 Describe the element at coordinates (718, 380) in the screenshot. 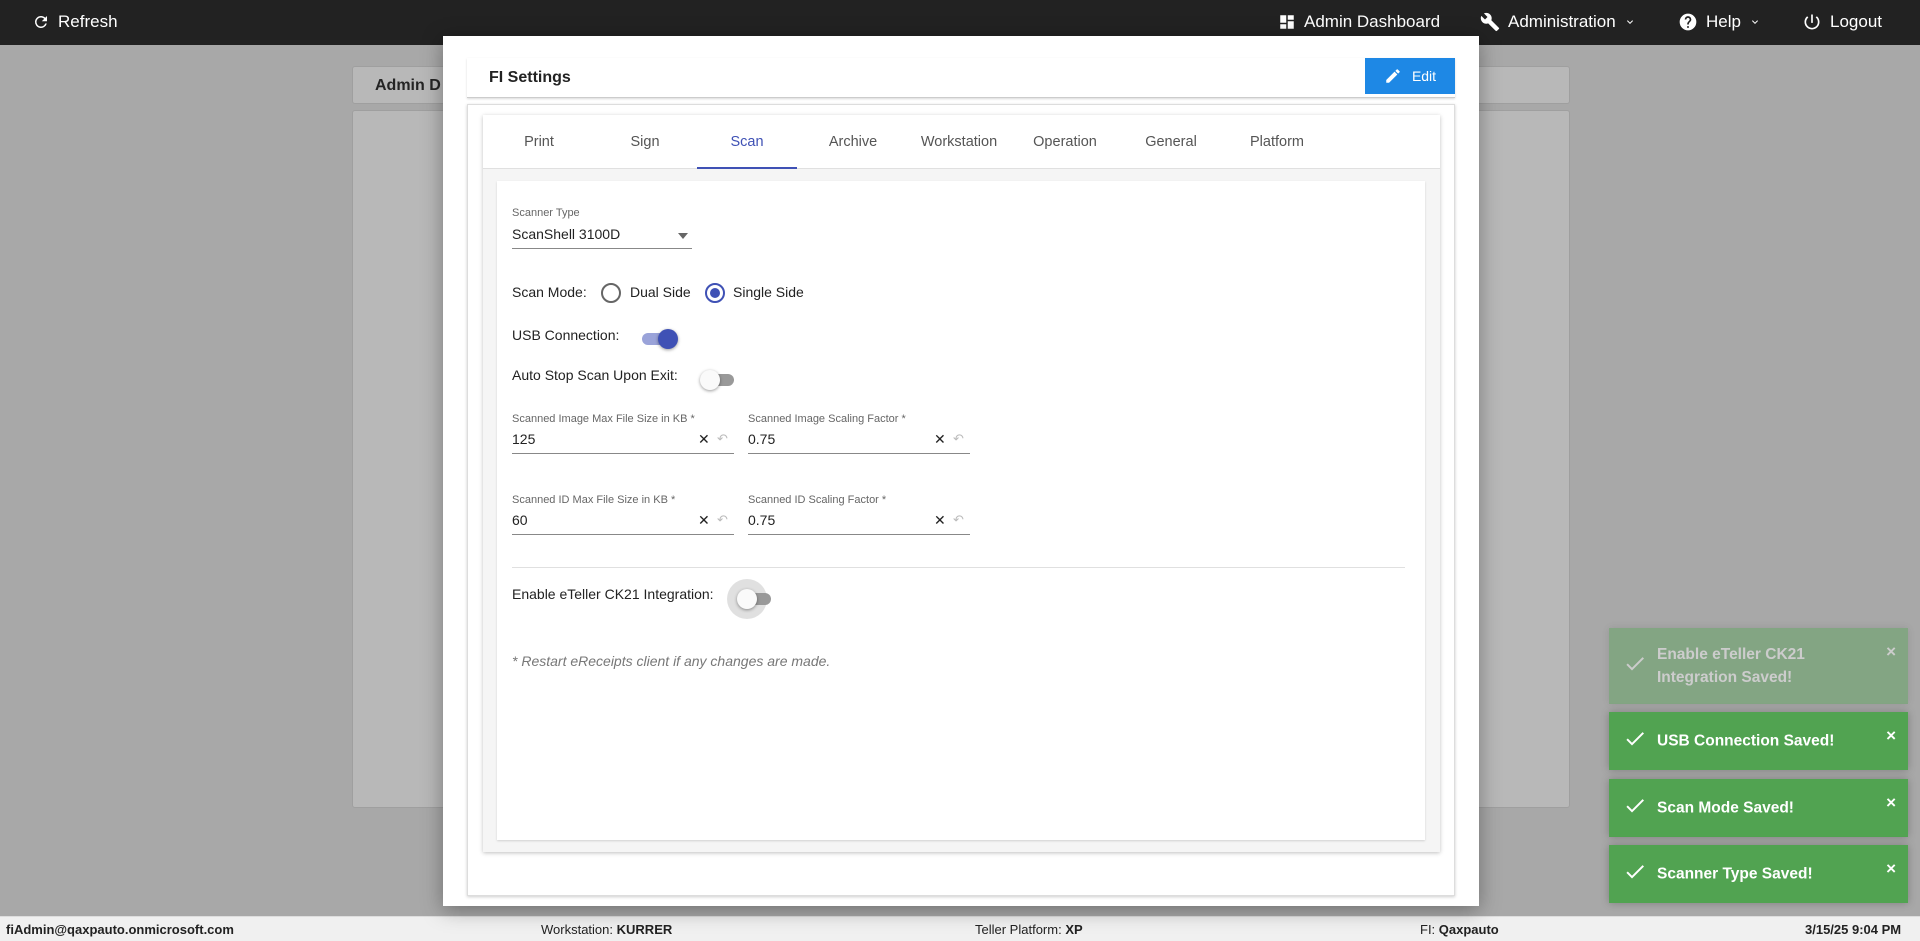

I see `auto-stop-toggle` at that location.